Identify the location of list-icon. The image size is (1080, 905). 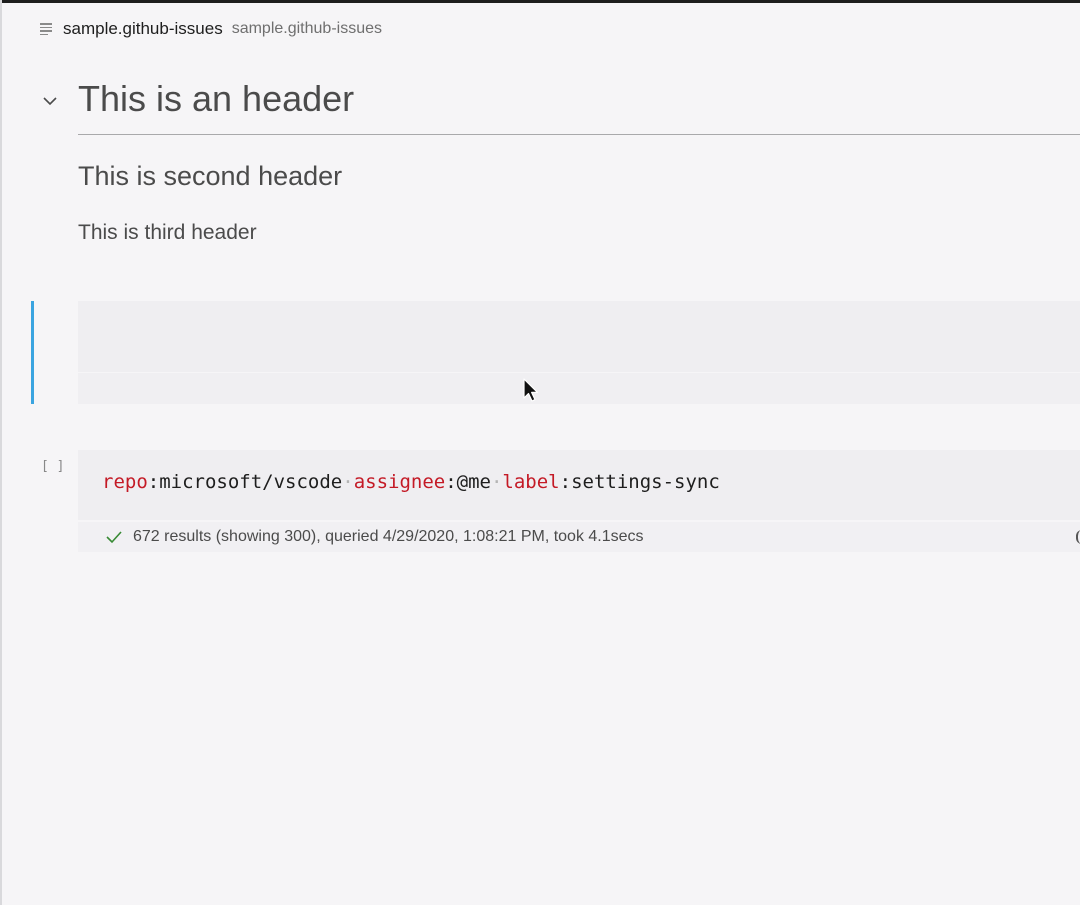
(47, 29).